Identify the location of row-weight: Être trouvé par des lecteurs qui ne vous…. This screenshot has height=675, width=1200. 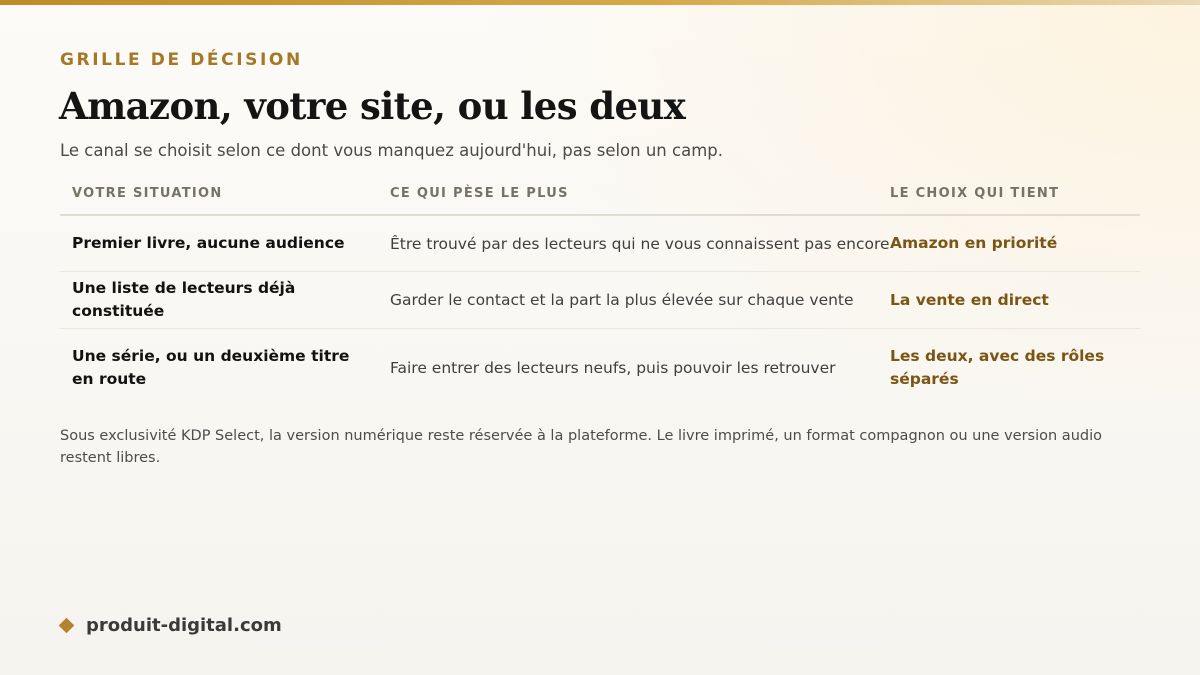
(640, 243).